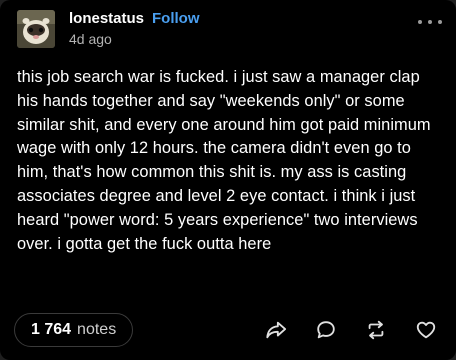 Image resolution: width=456 pixels, height=360 pixels. Describe the element at coordinates (97, 329) in the screenshot. I see `notes-label: notes` at that location.